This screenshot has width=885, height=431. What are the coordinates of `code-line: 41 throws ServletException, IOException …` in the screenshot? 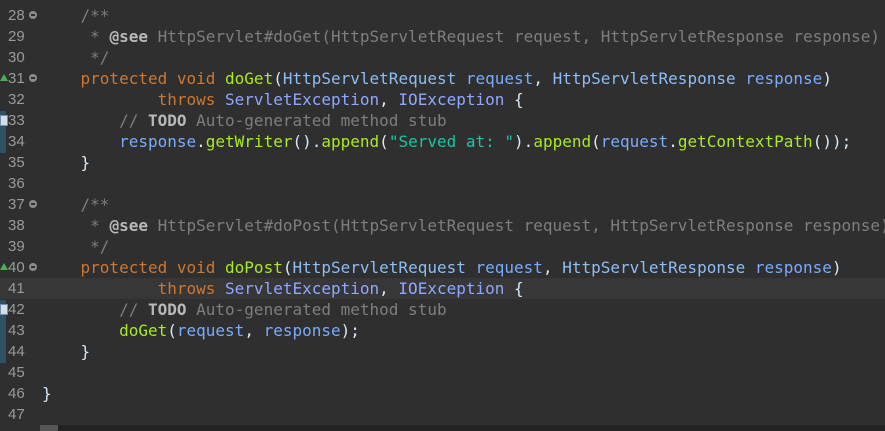 It's located at (442, 288).